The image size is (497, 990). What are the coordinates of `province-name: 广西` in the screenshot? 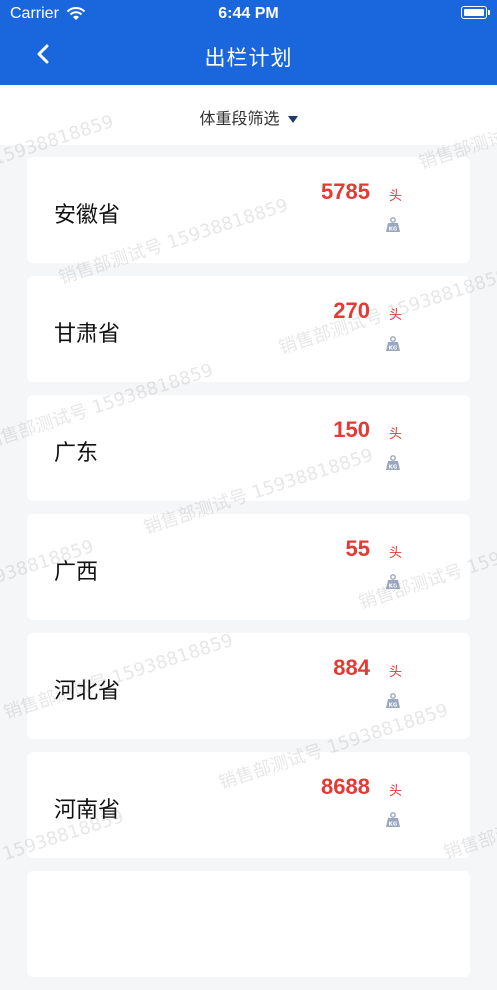 It's located at (76, 572).